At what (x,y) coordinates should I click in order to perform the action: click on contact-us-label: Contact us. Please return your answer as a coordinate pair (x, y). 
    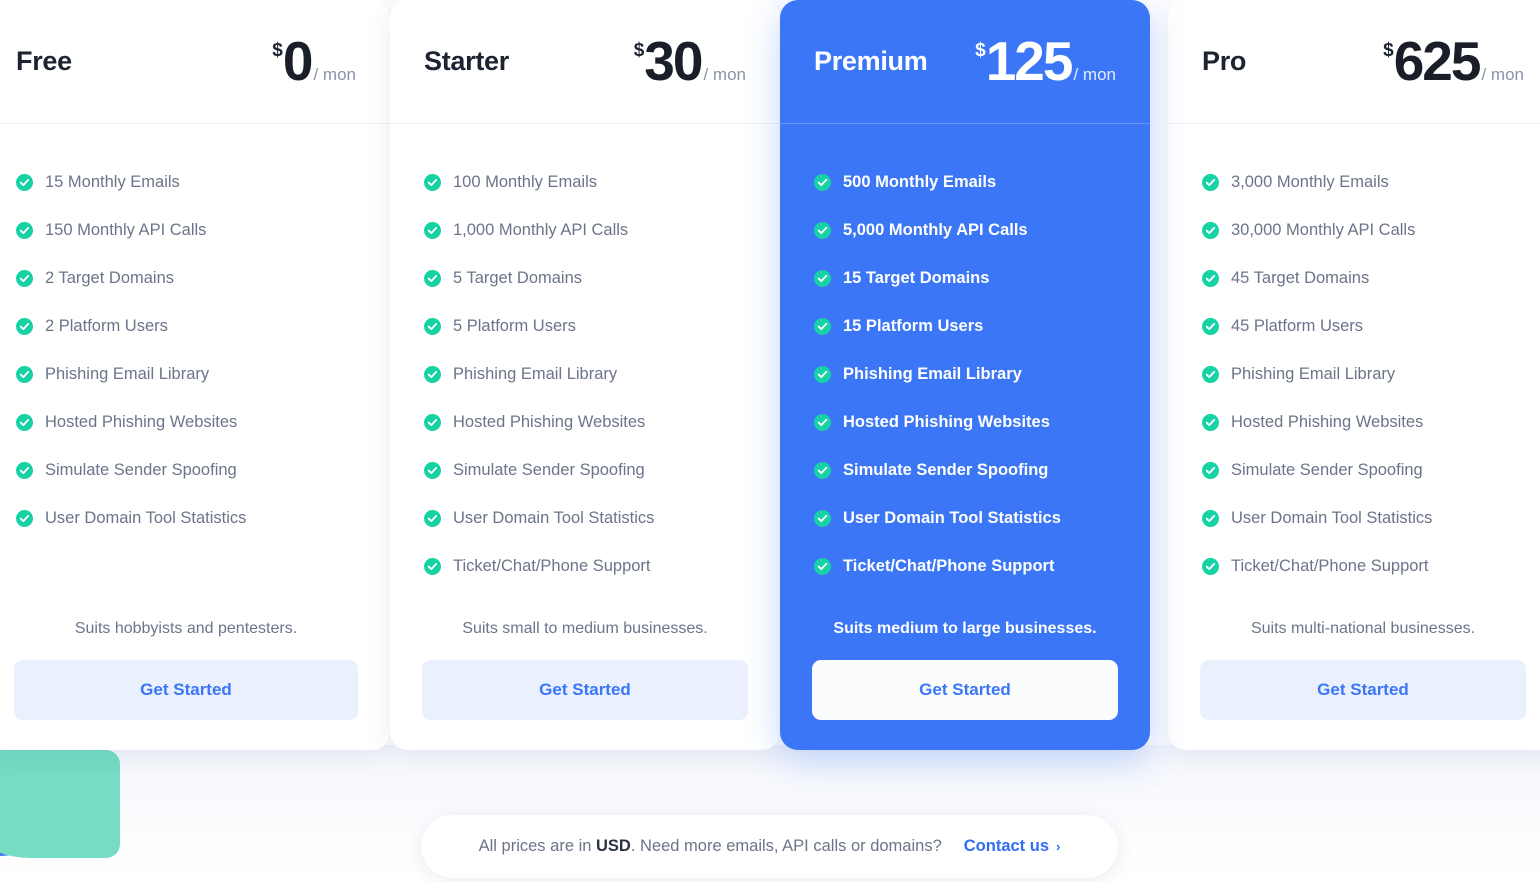
    Looking at the image, I should click on (1006, 846).